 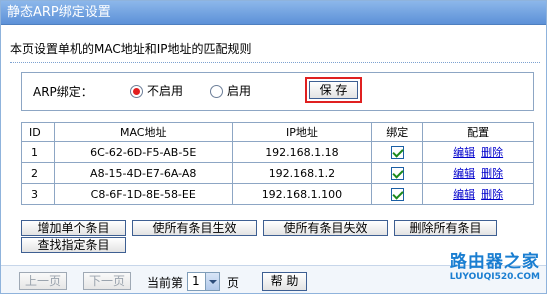 I want to click on find-entry-button: 查找指定条目, so click(x=73, y=245).